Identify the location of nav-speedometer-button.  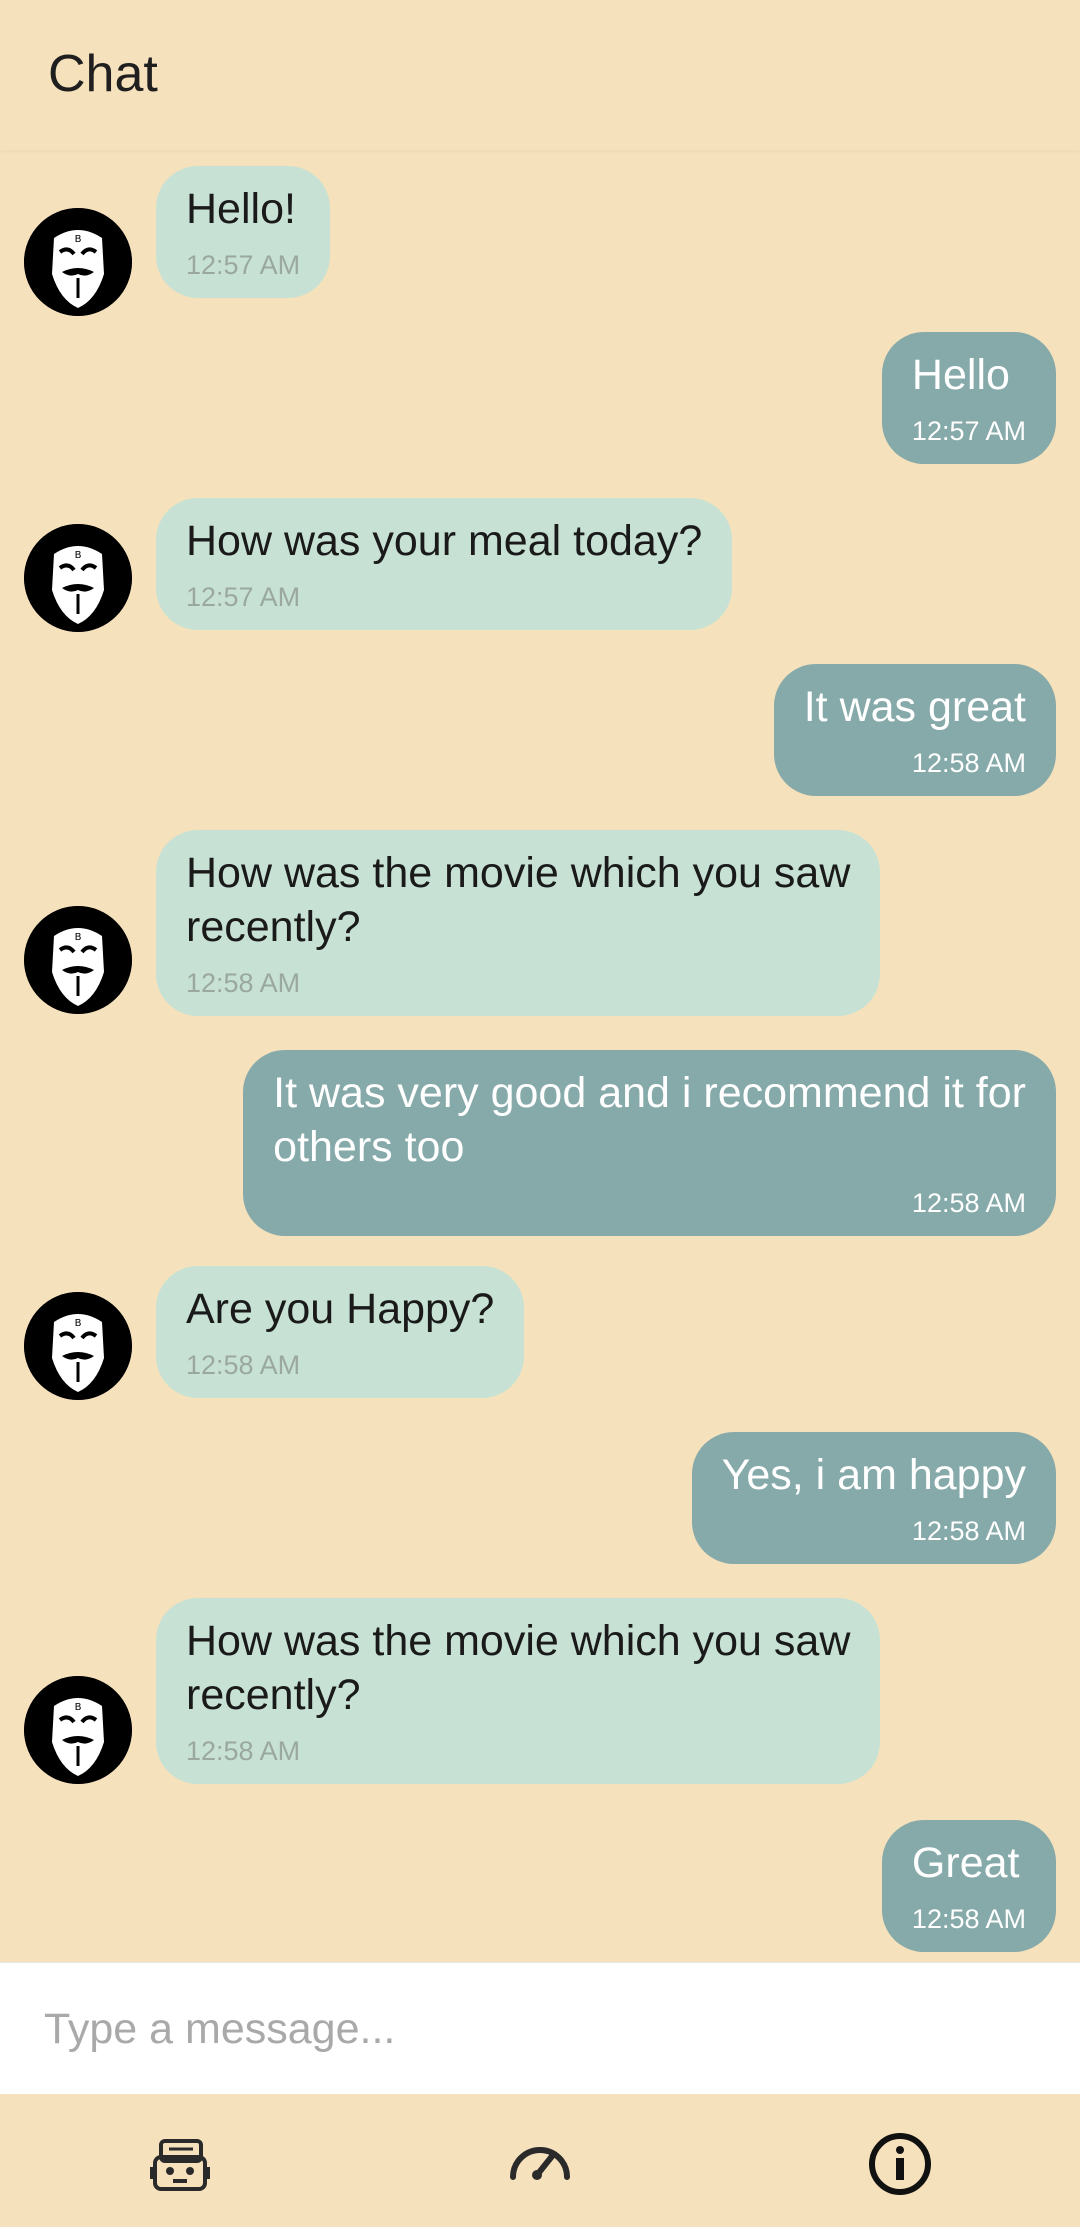
(540, 2164).